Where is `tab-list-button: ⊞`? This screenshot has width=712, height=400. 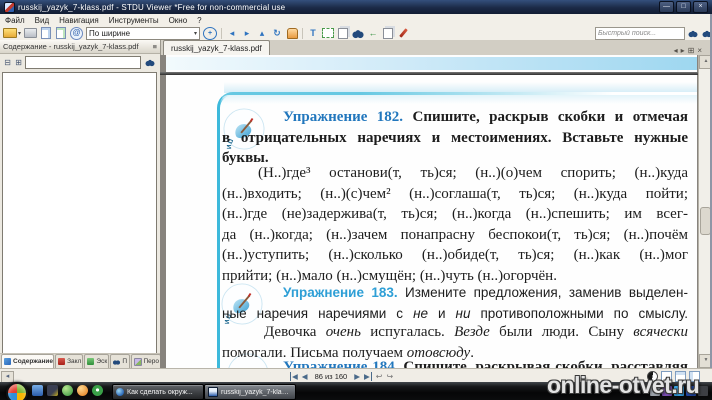 tab-list-button: ⊞ is located at coordinates (691, 50).